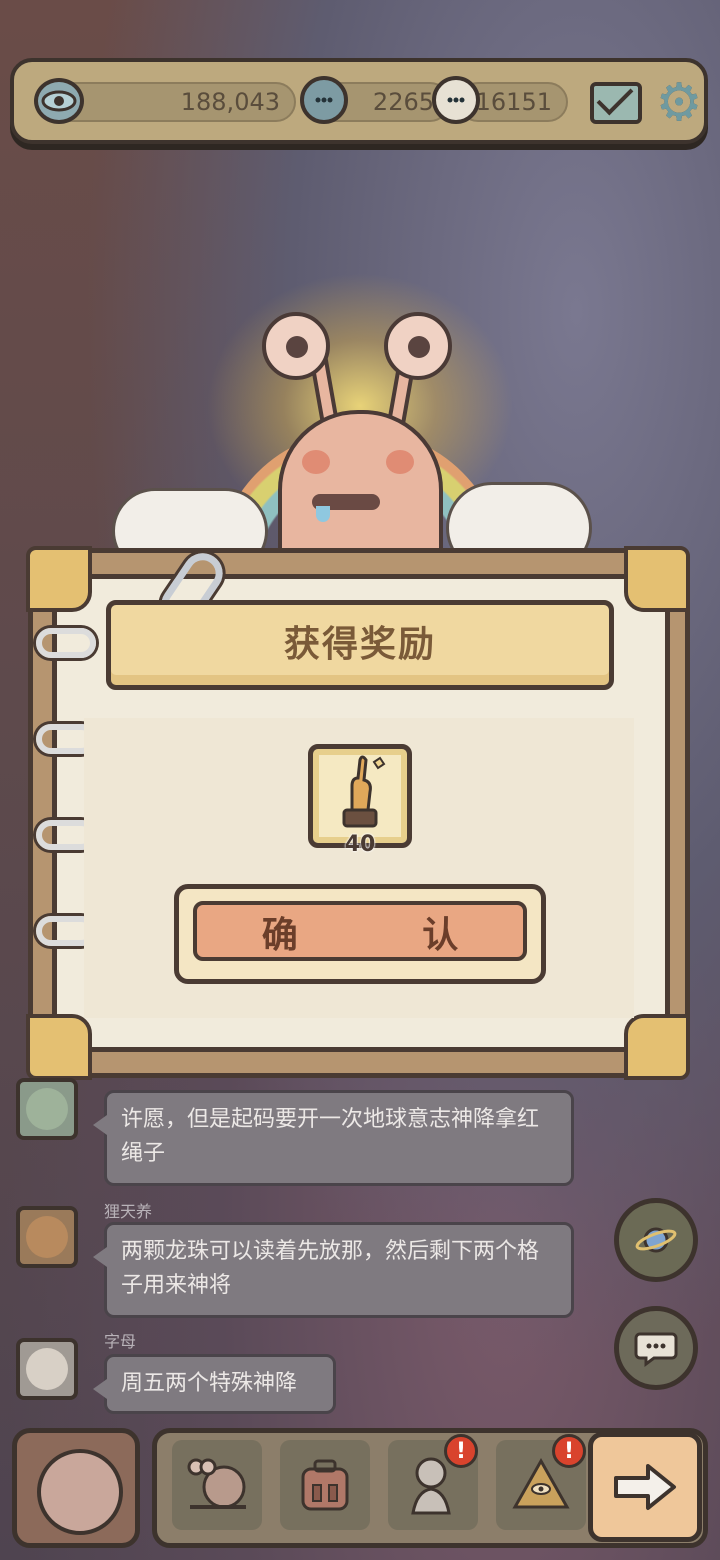  I want to click on snail-character, so click(360, 490).